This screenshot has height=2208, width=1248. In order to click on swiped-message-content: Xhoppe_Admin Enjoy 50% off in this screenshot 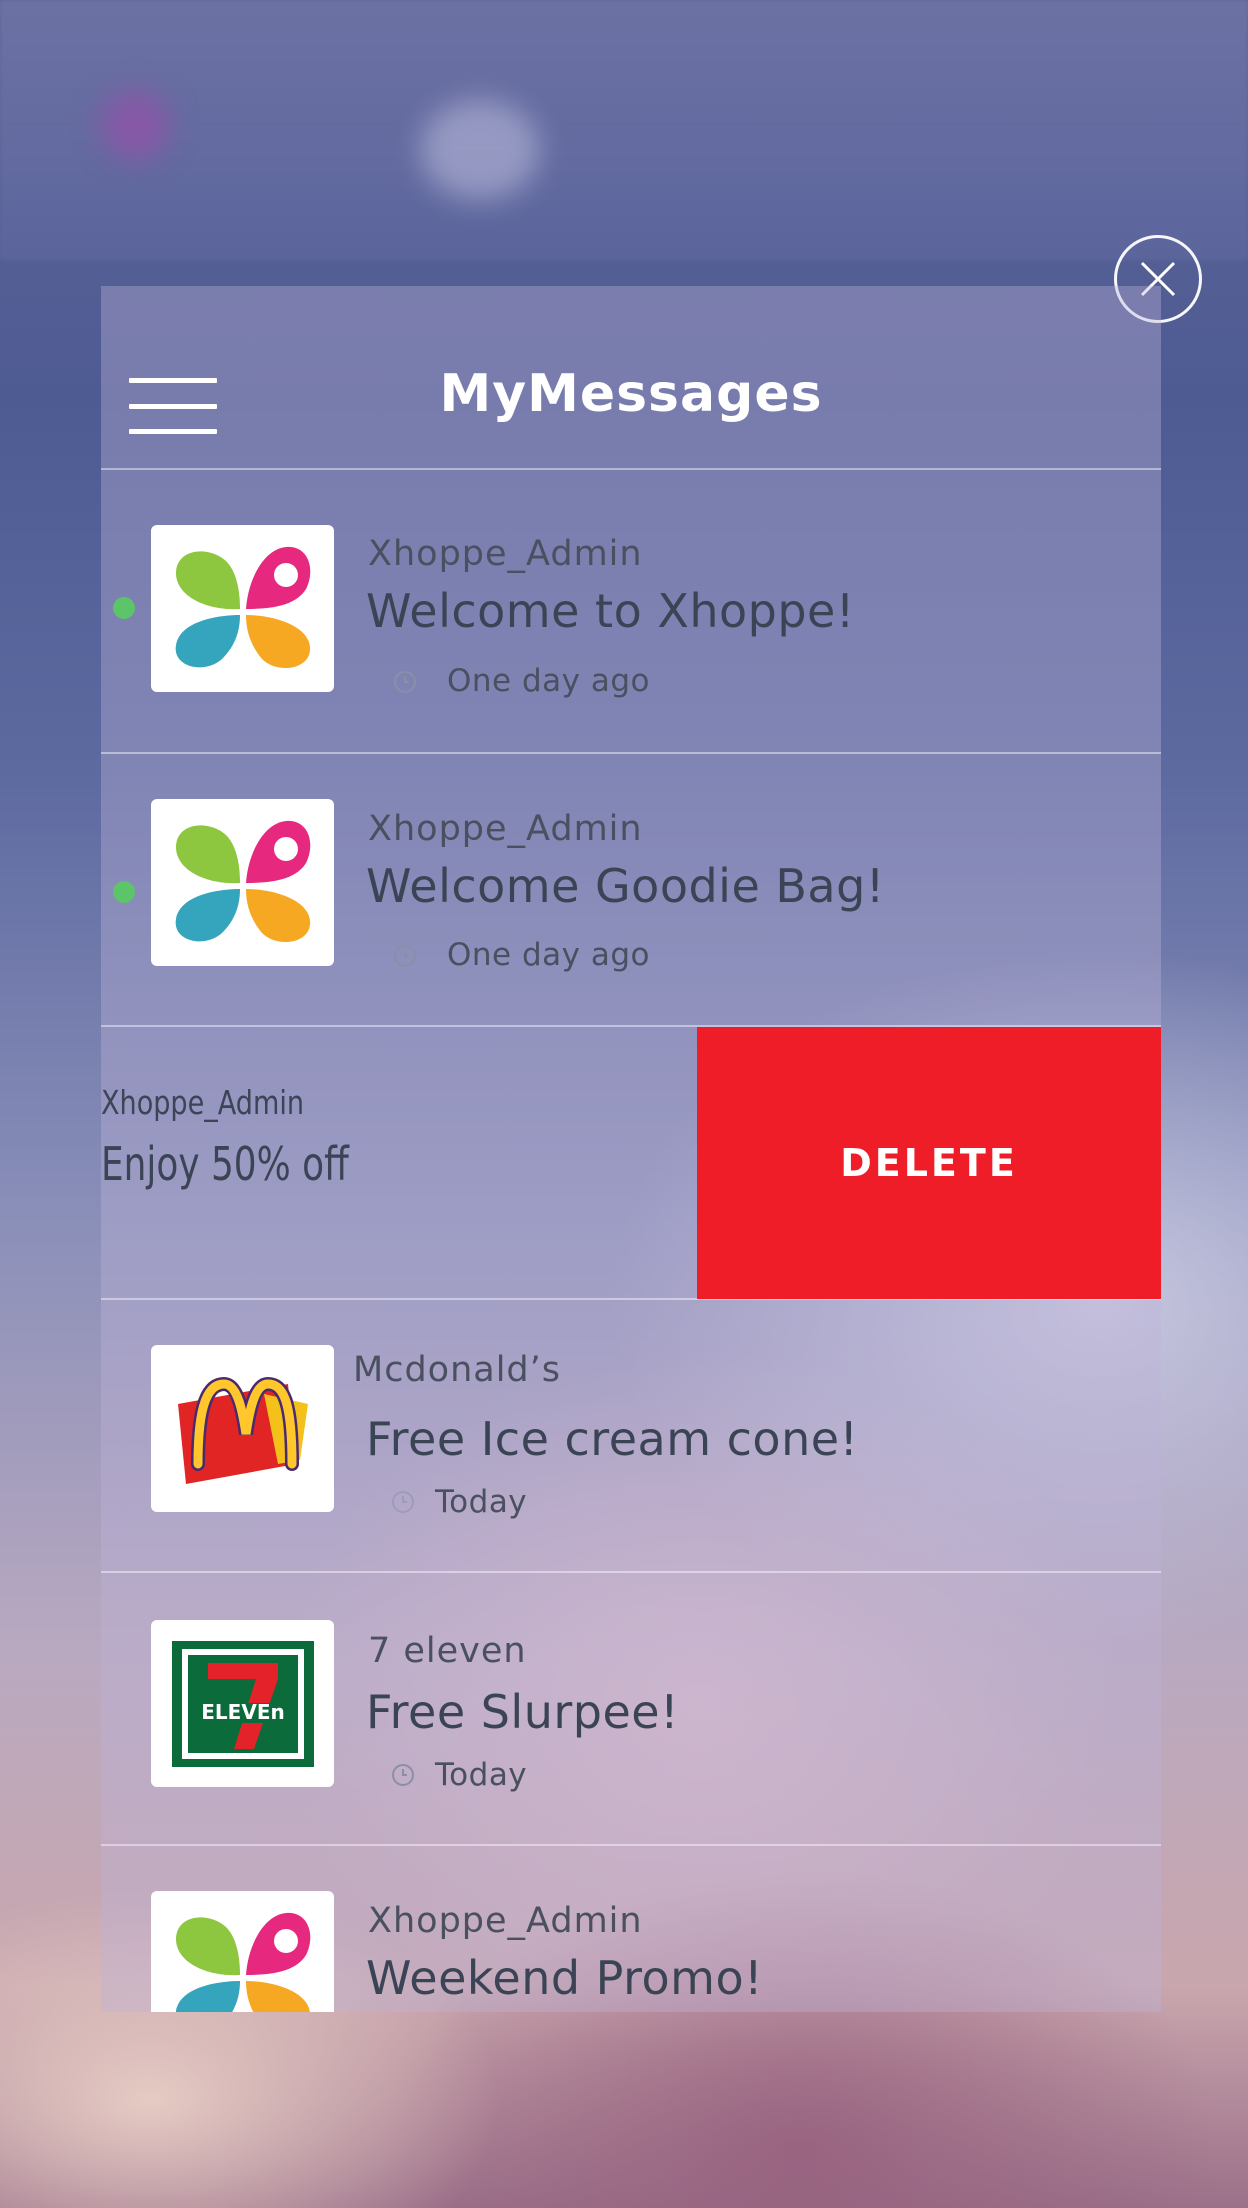, I will do `click(401, 1162)`.